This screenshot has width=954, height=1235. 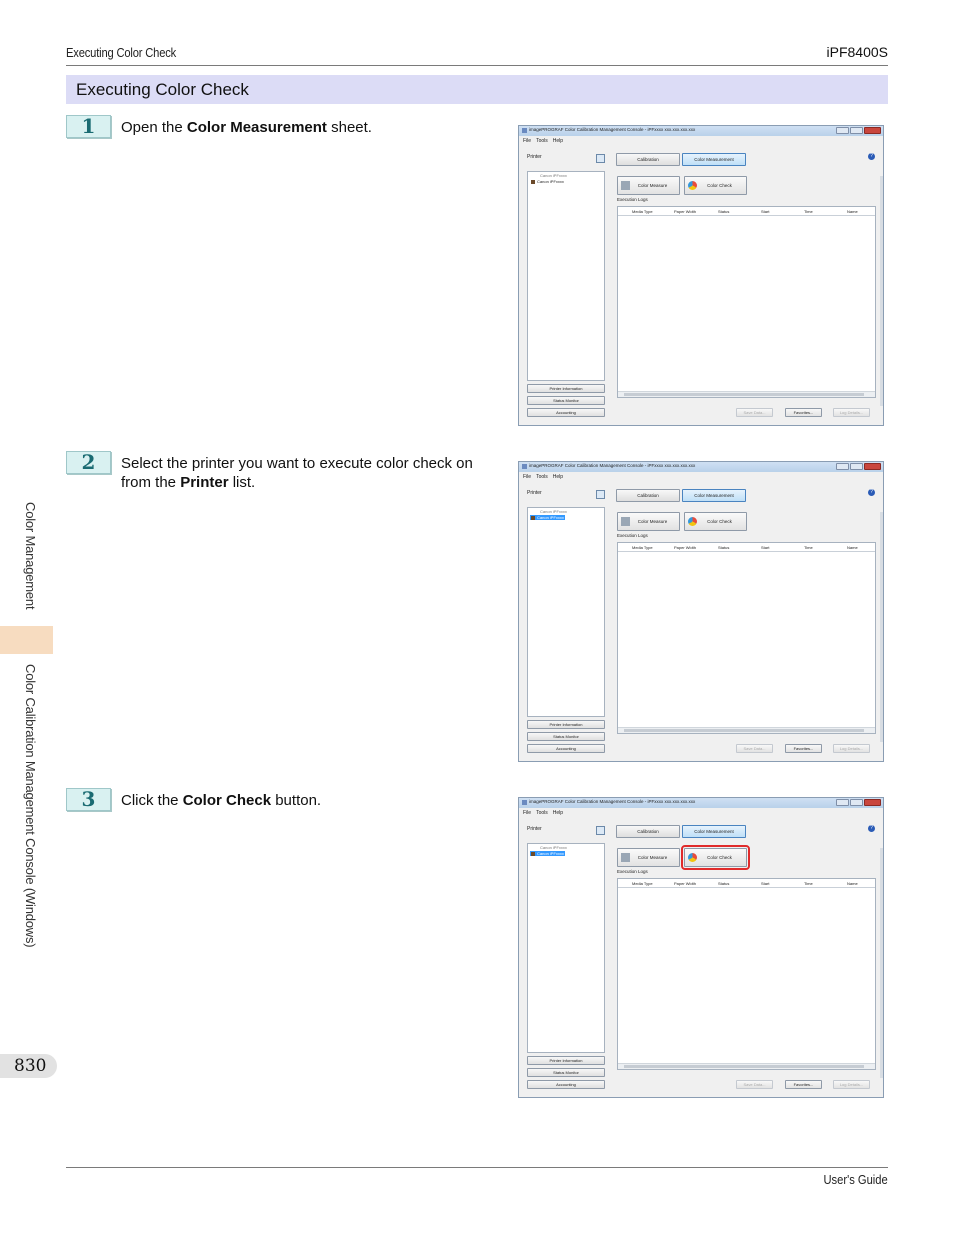 I want to click on step-2-text-post: list., so click(x=242, y=482).